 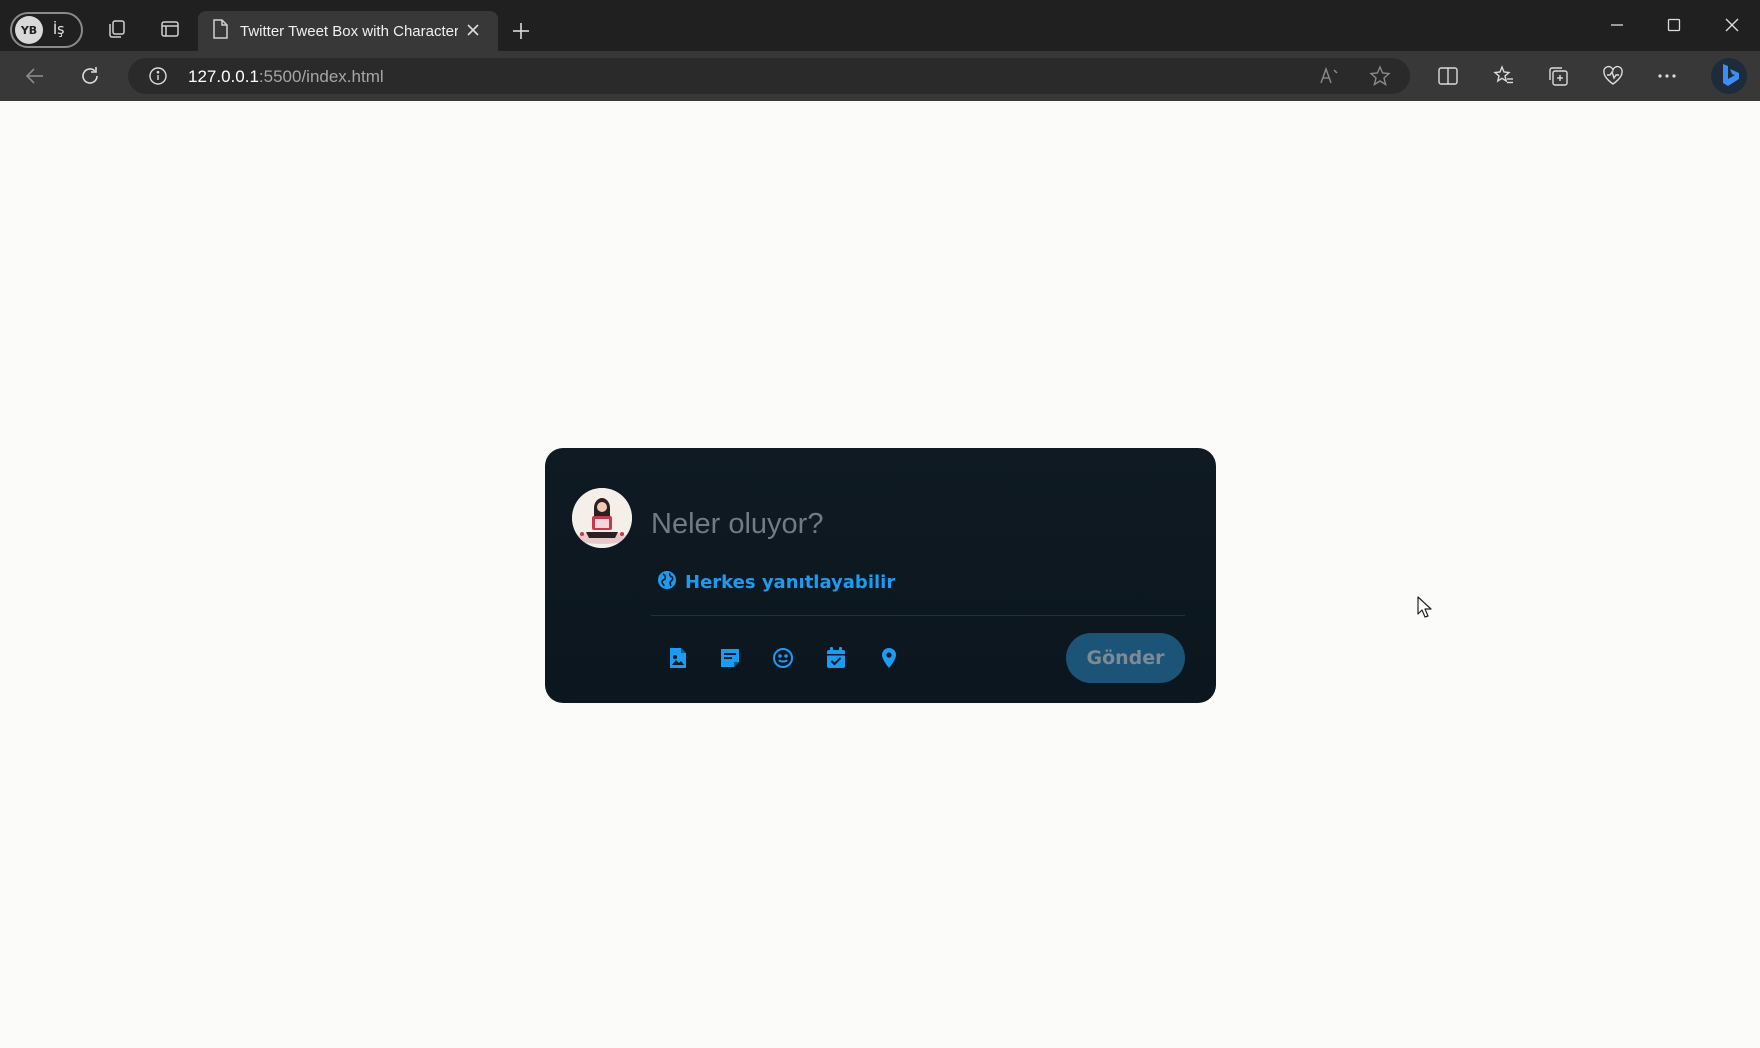 What do you see at coordinates (35, 76) in the screenshot?
I see `back-icon` at bounding box center [35, 76].